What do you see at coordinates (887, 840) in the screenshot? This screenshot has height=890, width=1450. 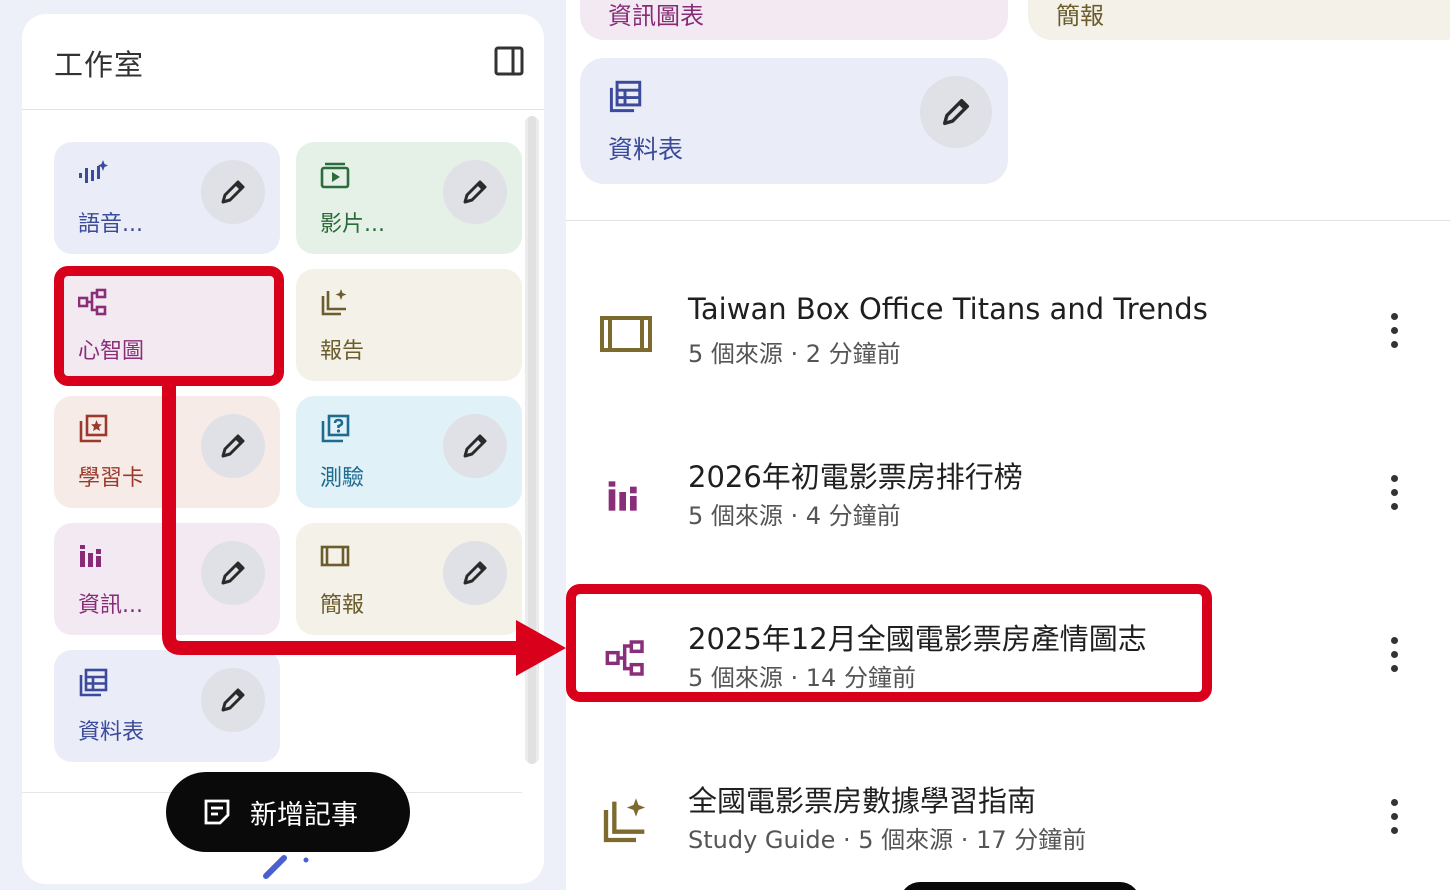 I see `note-meta: Study Guide · 5 個來源 · 17 分鐘前` at bounding box center [887, 840].